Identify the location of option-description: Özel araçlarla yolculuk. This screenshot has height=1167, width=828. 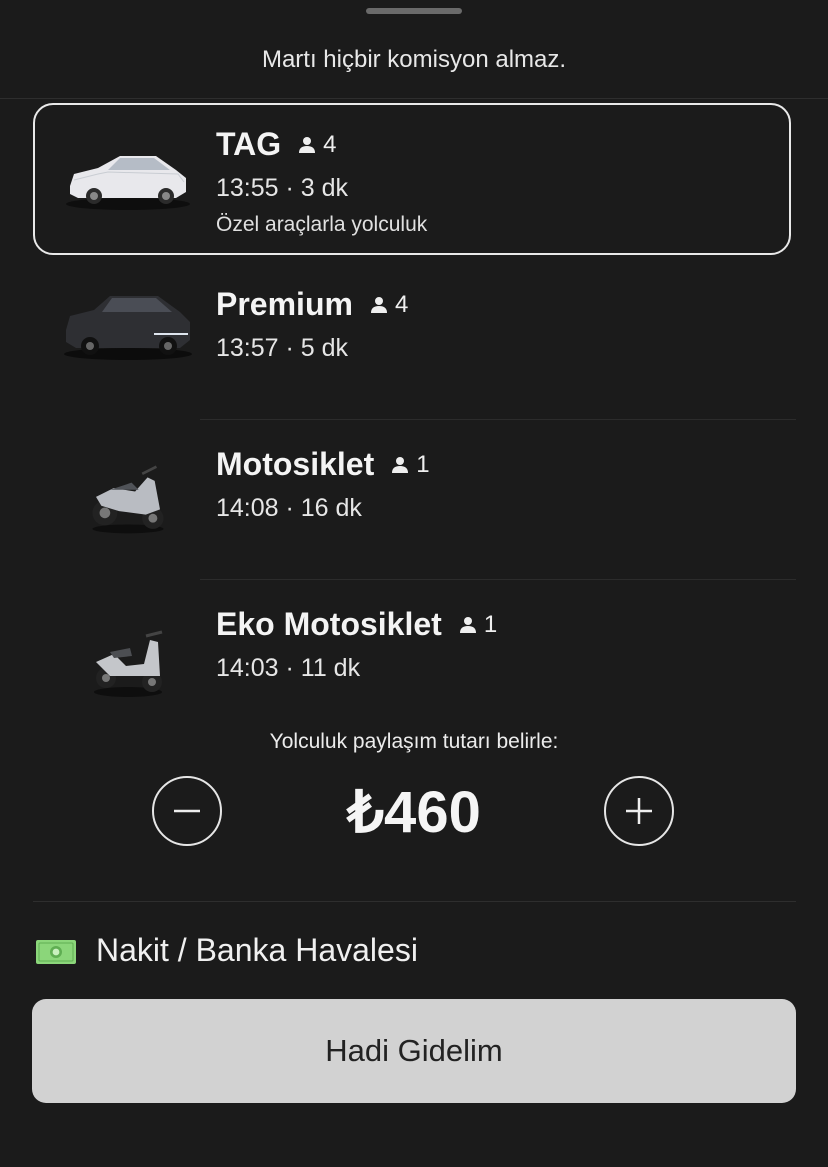
(322, 224).